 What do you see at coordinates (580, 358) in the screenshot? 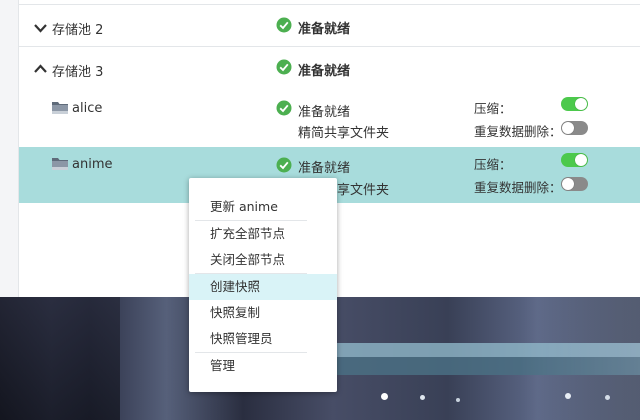
I see `wallpaper-glow` at bounding box center [580, 358].